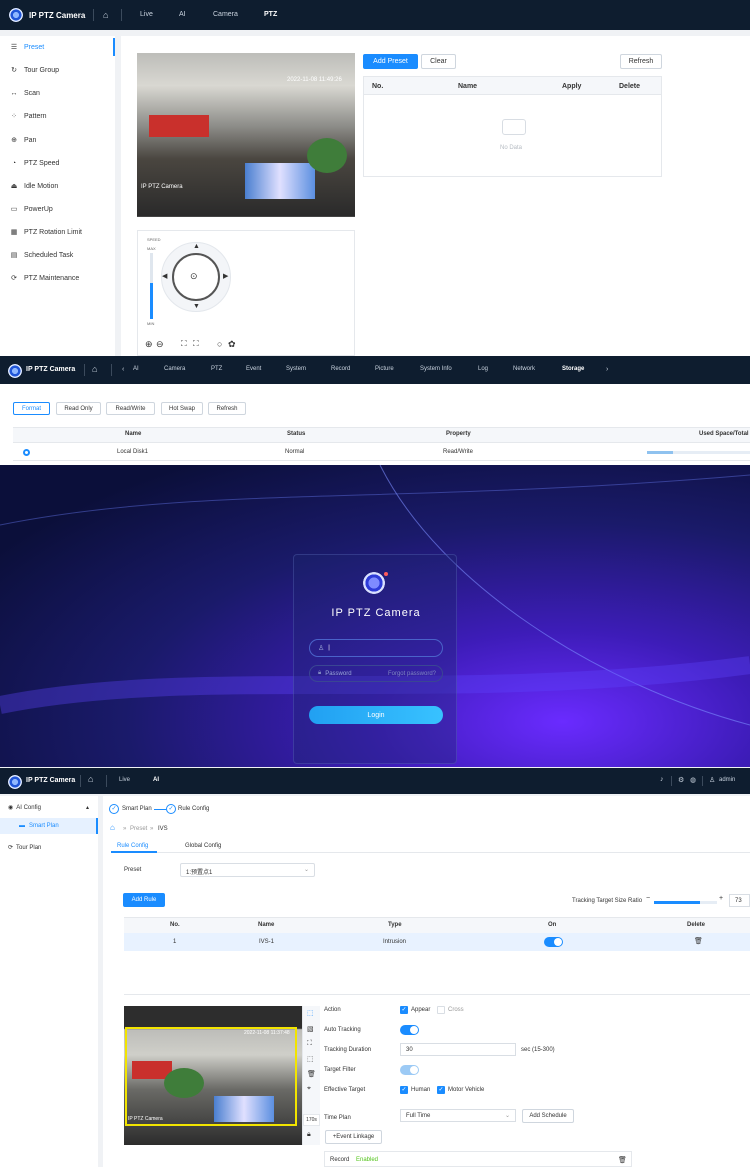 Image resolution: width=750 pixels, height=1167 pixels. I want to click on chevron-up-icon: ▴, so click(87, 807).